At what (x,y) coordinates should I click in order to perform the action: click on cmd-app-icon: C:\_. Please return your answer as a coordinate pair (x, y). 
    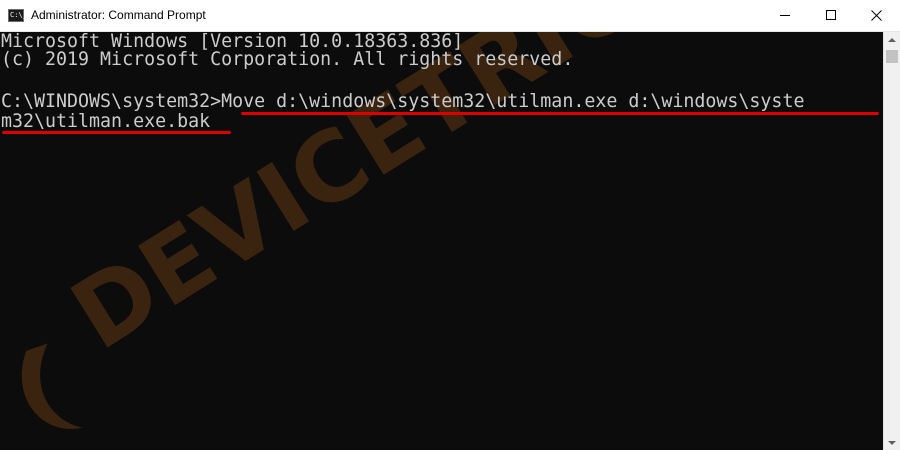
    Looking at the image, I should click on (17, 15).